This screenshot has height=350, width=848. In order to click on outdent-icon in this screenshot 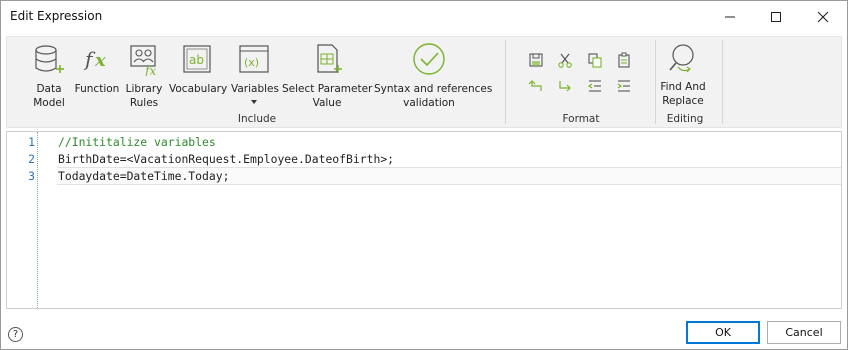, I will do `click(595, 86)`.